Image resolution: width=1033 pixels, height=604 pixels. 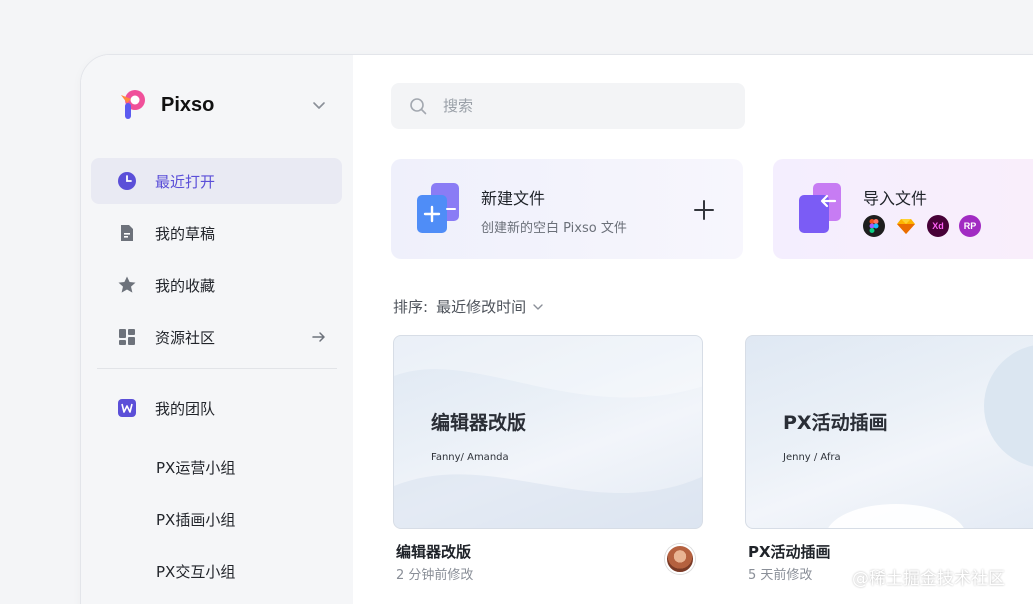 What do you see at coordinates (573, 106) in the screenshot?
I see `search-input` at bounding box center [573, 106].